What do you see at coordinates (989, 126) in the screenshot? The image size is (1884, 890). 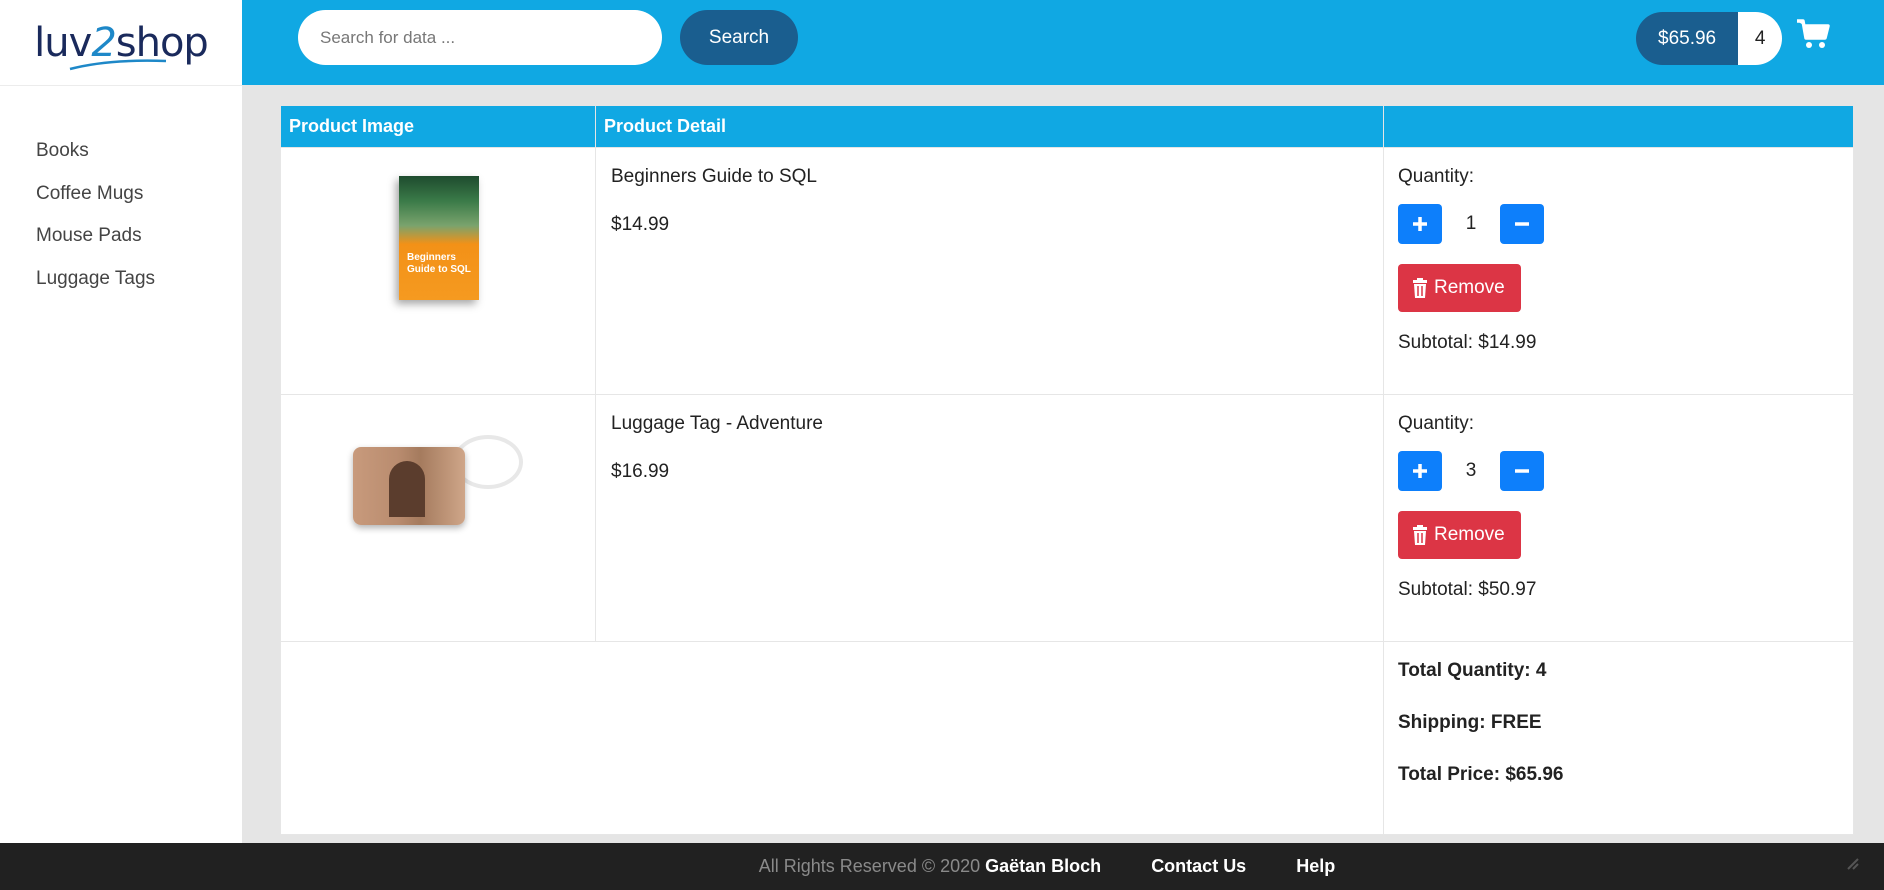 I see `header-product-detail: Product Detail` at bounding box center [989, 126].